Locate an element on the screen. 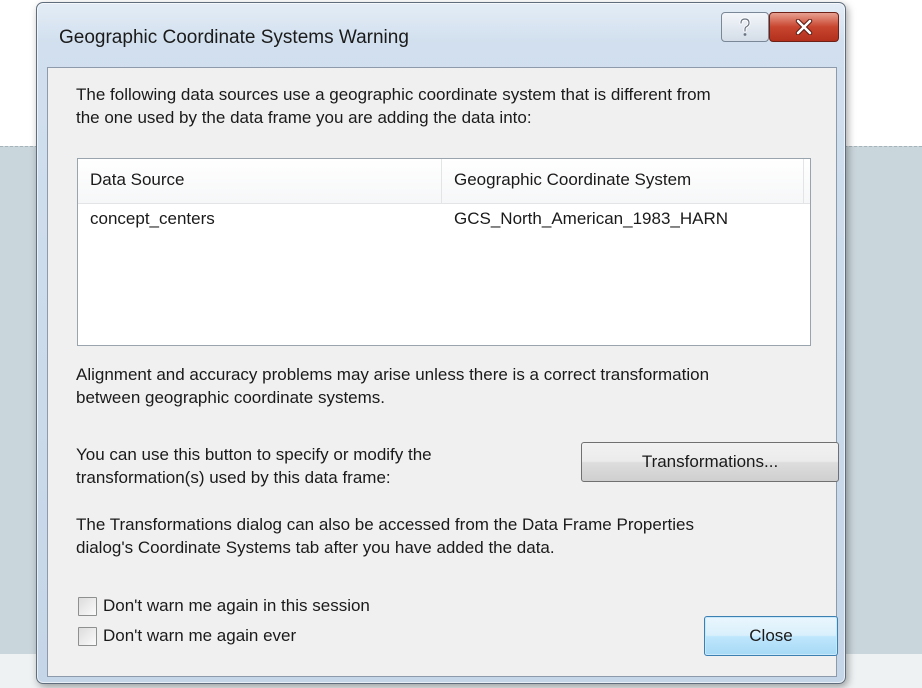  title-close-button is located at coordinates (804, 27).